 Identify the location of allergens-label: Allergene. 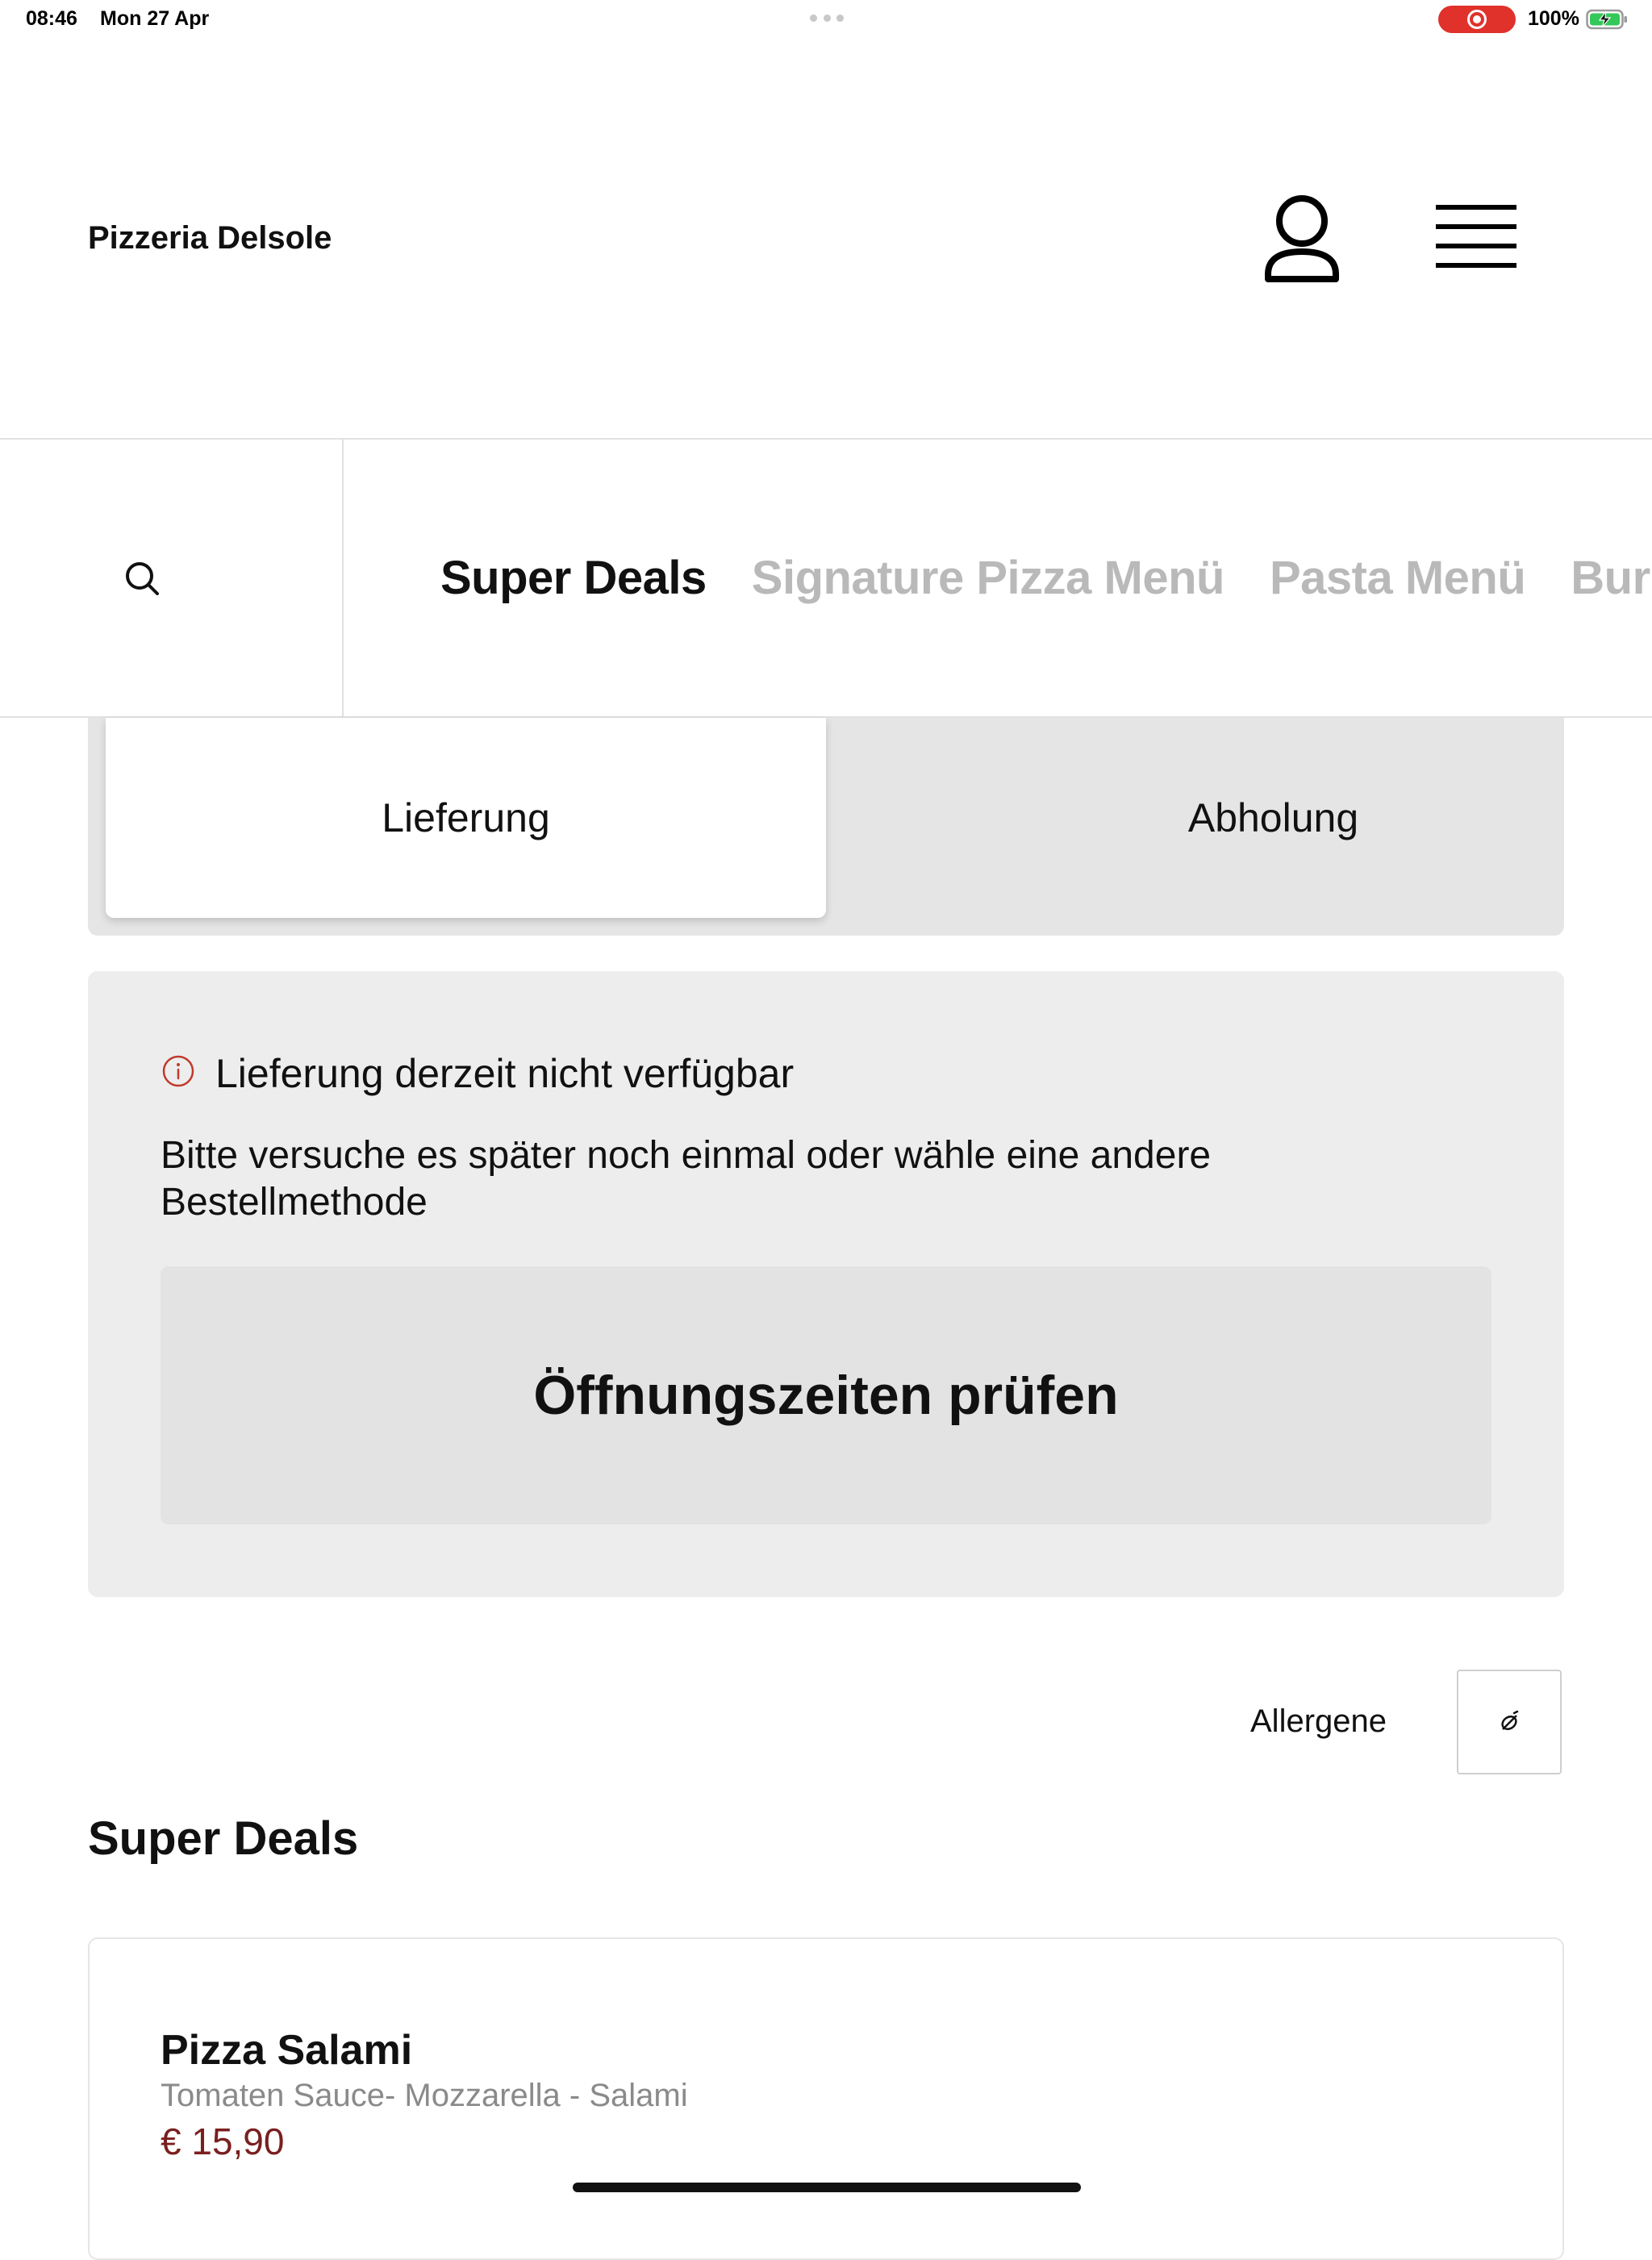
(1318, 1721).